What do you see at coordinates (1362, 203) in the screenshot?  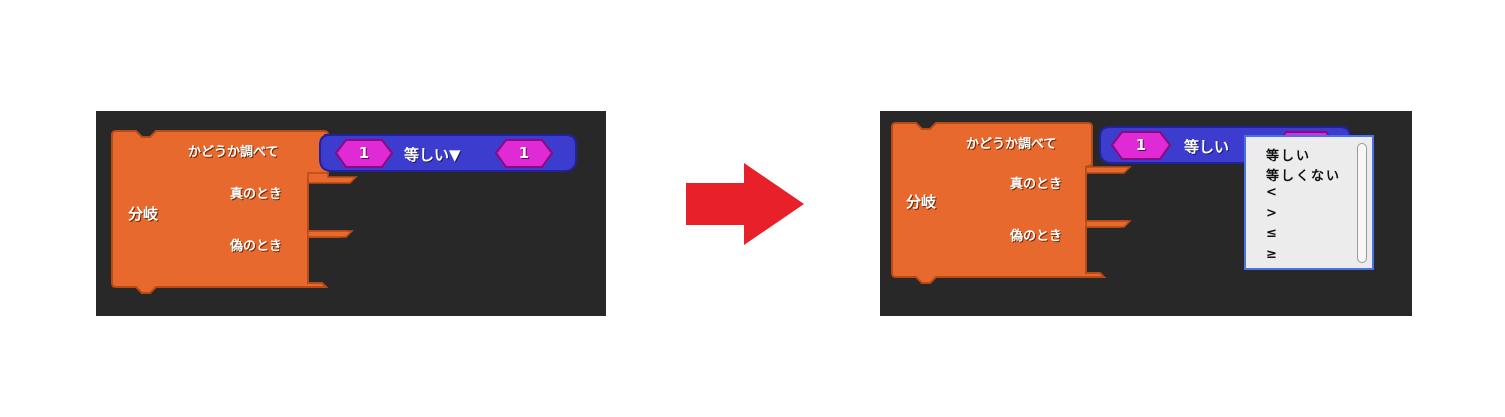 I see `dropdown-scrollbar` at bounding box center [1362, 203].